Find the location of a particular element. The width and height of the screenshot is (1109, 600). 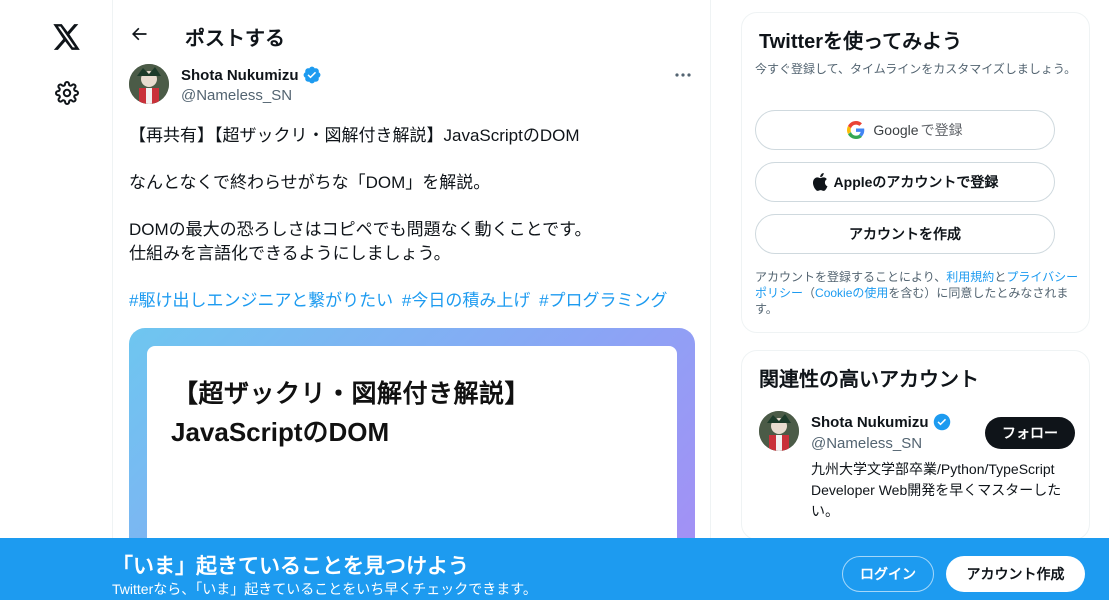

banner-title: 「いま」起きていることを見つけよう is located at coordinates (290, 566).